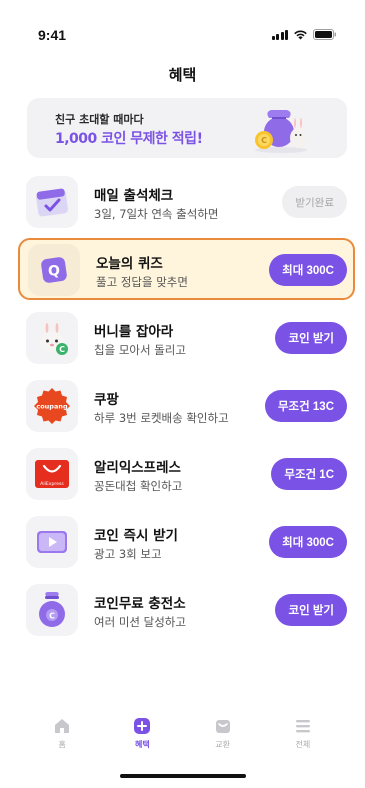  I want to click on status-time: 9:41, so click(52, 35).